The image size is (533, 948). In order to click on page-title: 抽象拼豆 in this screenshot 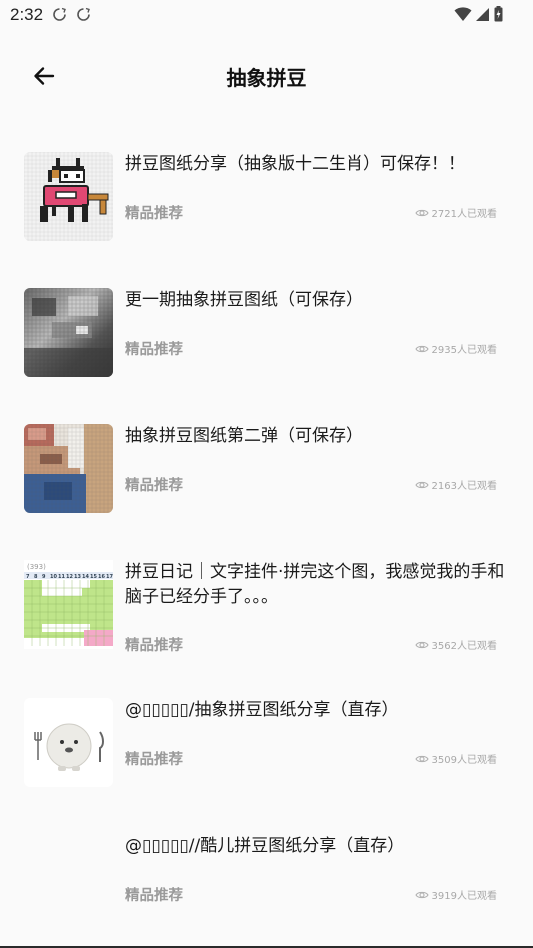, I will do `click(266, 78)`.